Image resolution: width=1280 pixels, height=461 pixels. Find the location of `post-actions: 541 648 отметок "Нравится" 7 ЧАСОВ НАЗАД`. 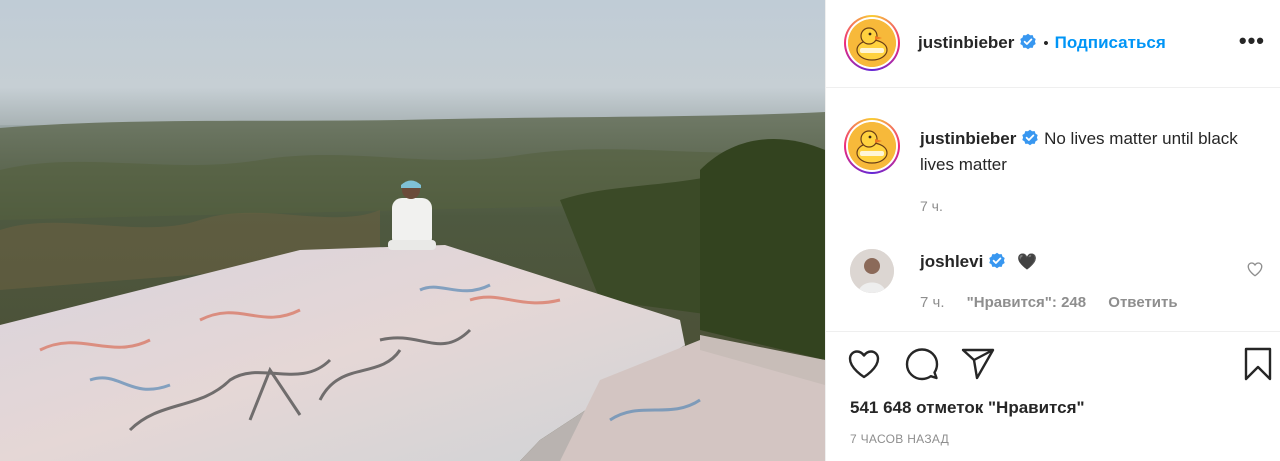

post-actions: 541 648 отметок "Нравится" 7 ЧАСОВ НАЗАД is located at coordinates (1053, 396).